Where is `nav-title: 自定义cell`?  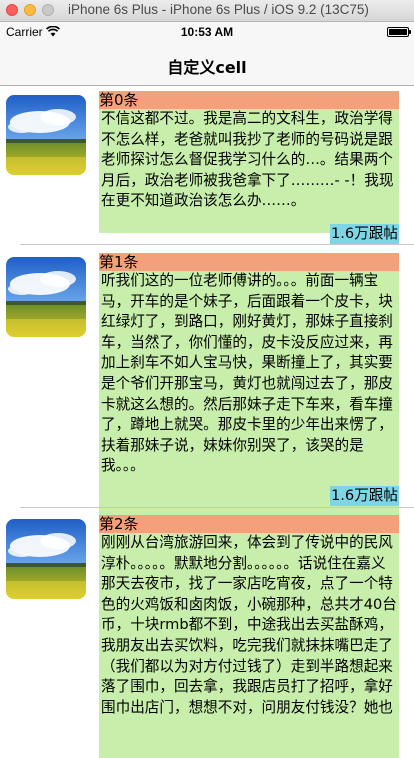
nav-title: 自定义cell is located at coordinates (207, 67).